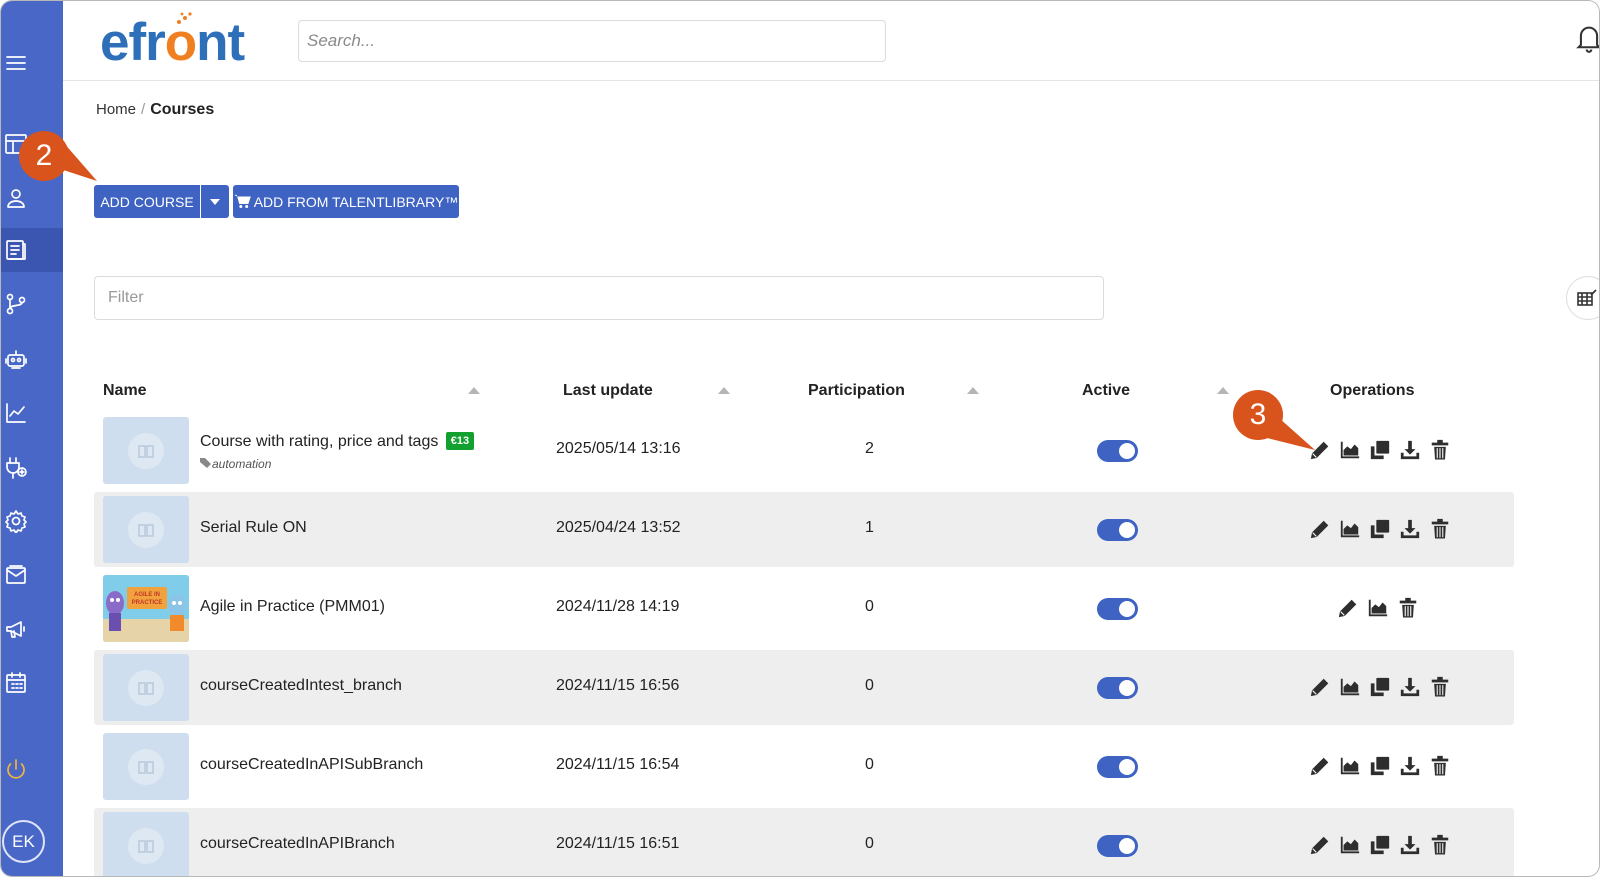  I want to click on sidebar-item-courses, so click(32, 250).